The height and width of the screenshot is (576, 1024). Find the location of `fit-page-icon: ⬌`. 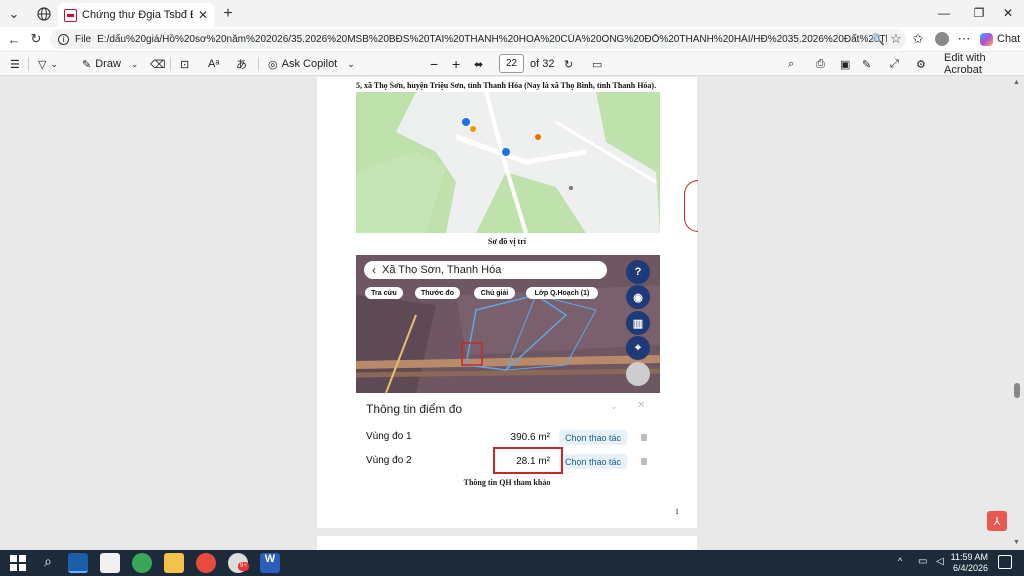

fit-page-icon: ⬌ is located at coordinates (478, 64).